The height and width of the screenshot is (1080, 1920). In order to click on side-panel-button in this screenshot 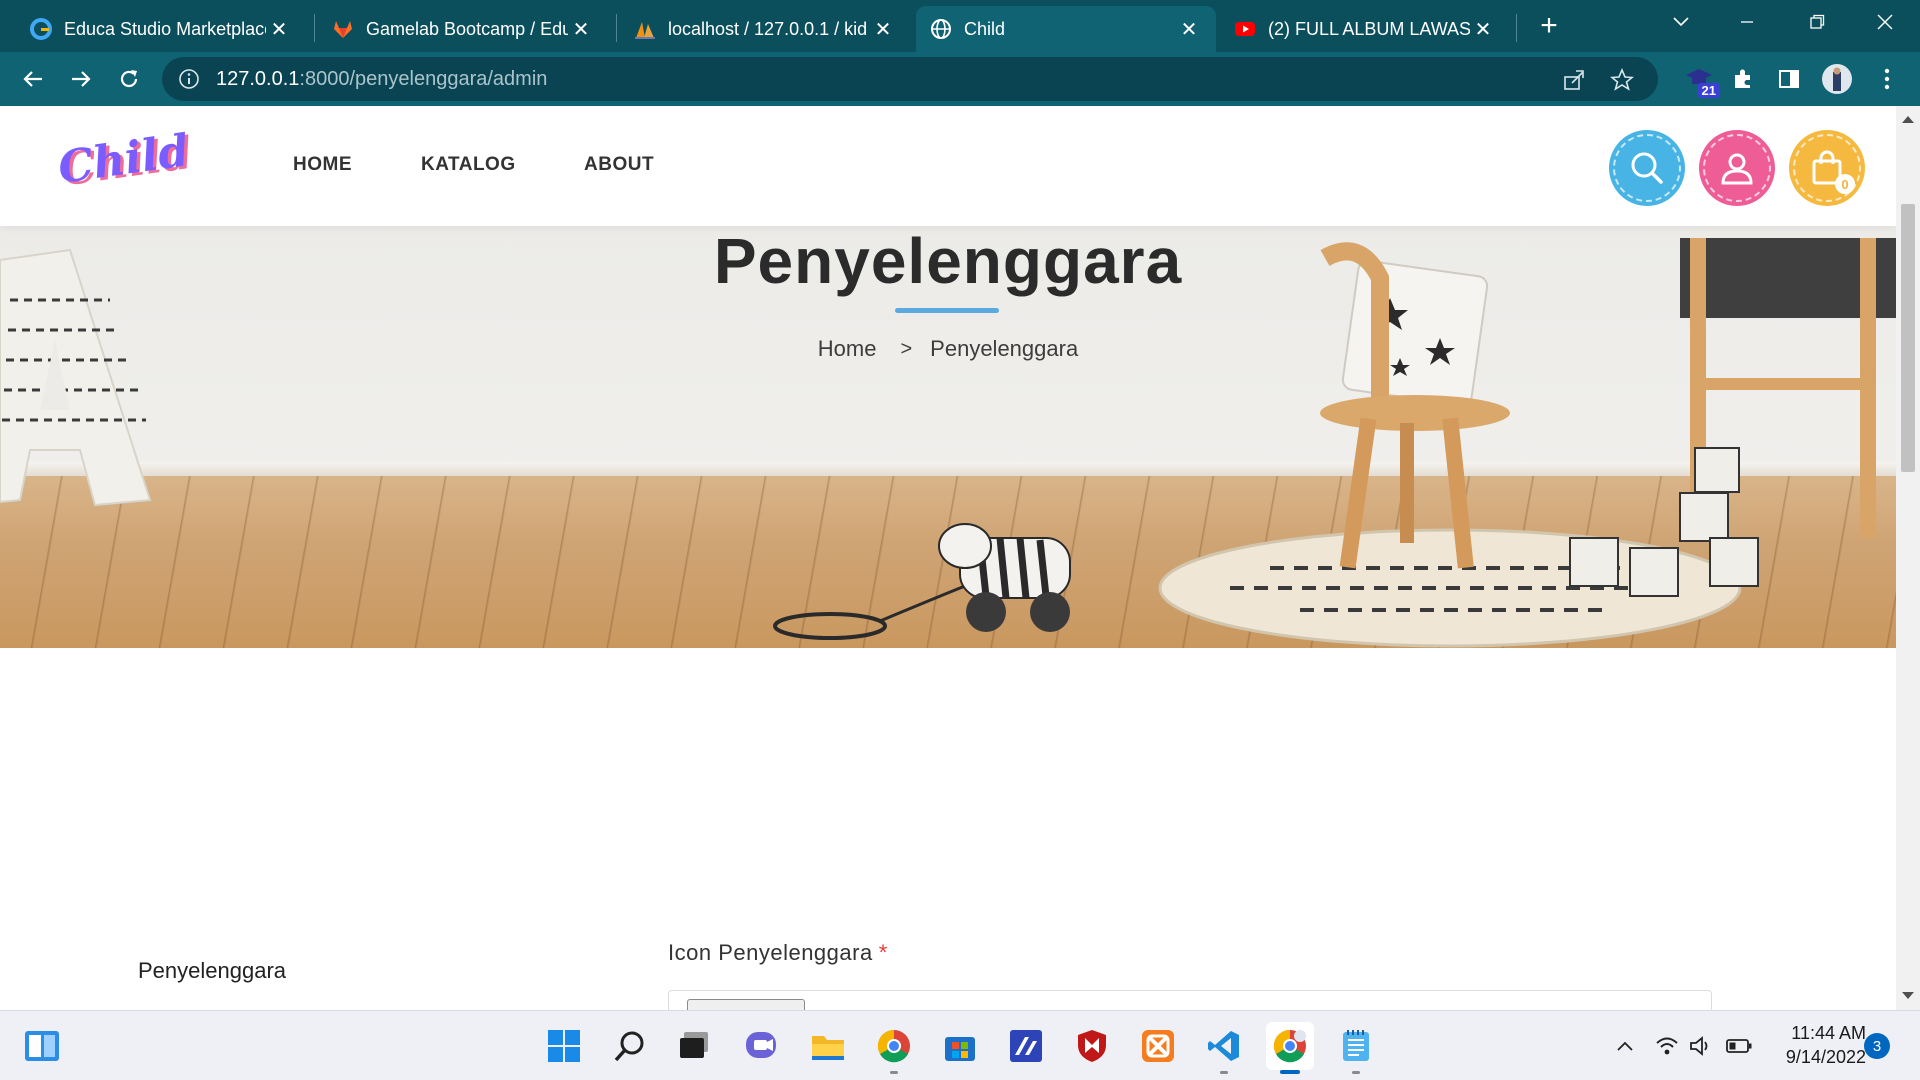, I will do `click(1789, 79)`.